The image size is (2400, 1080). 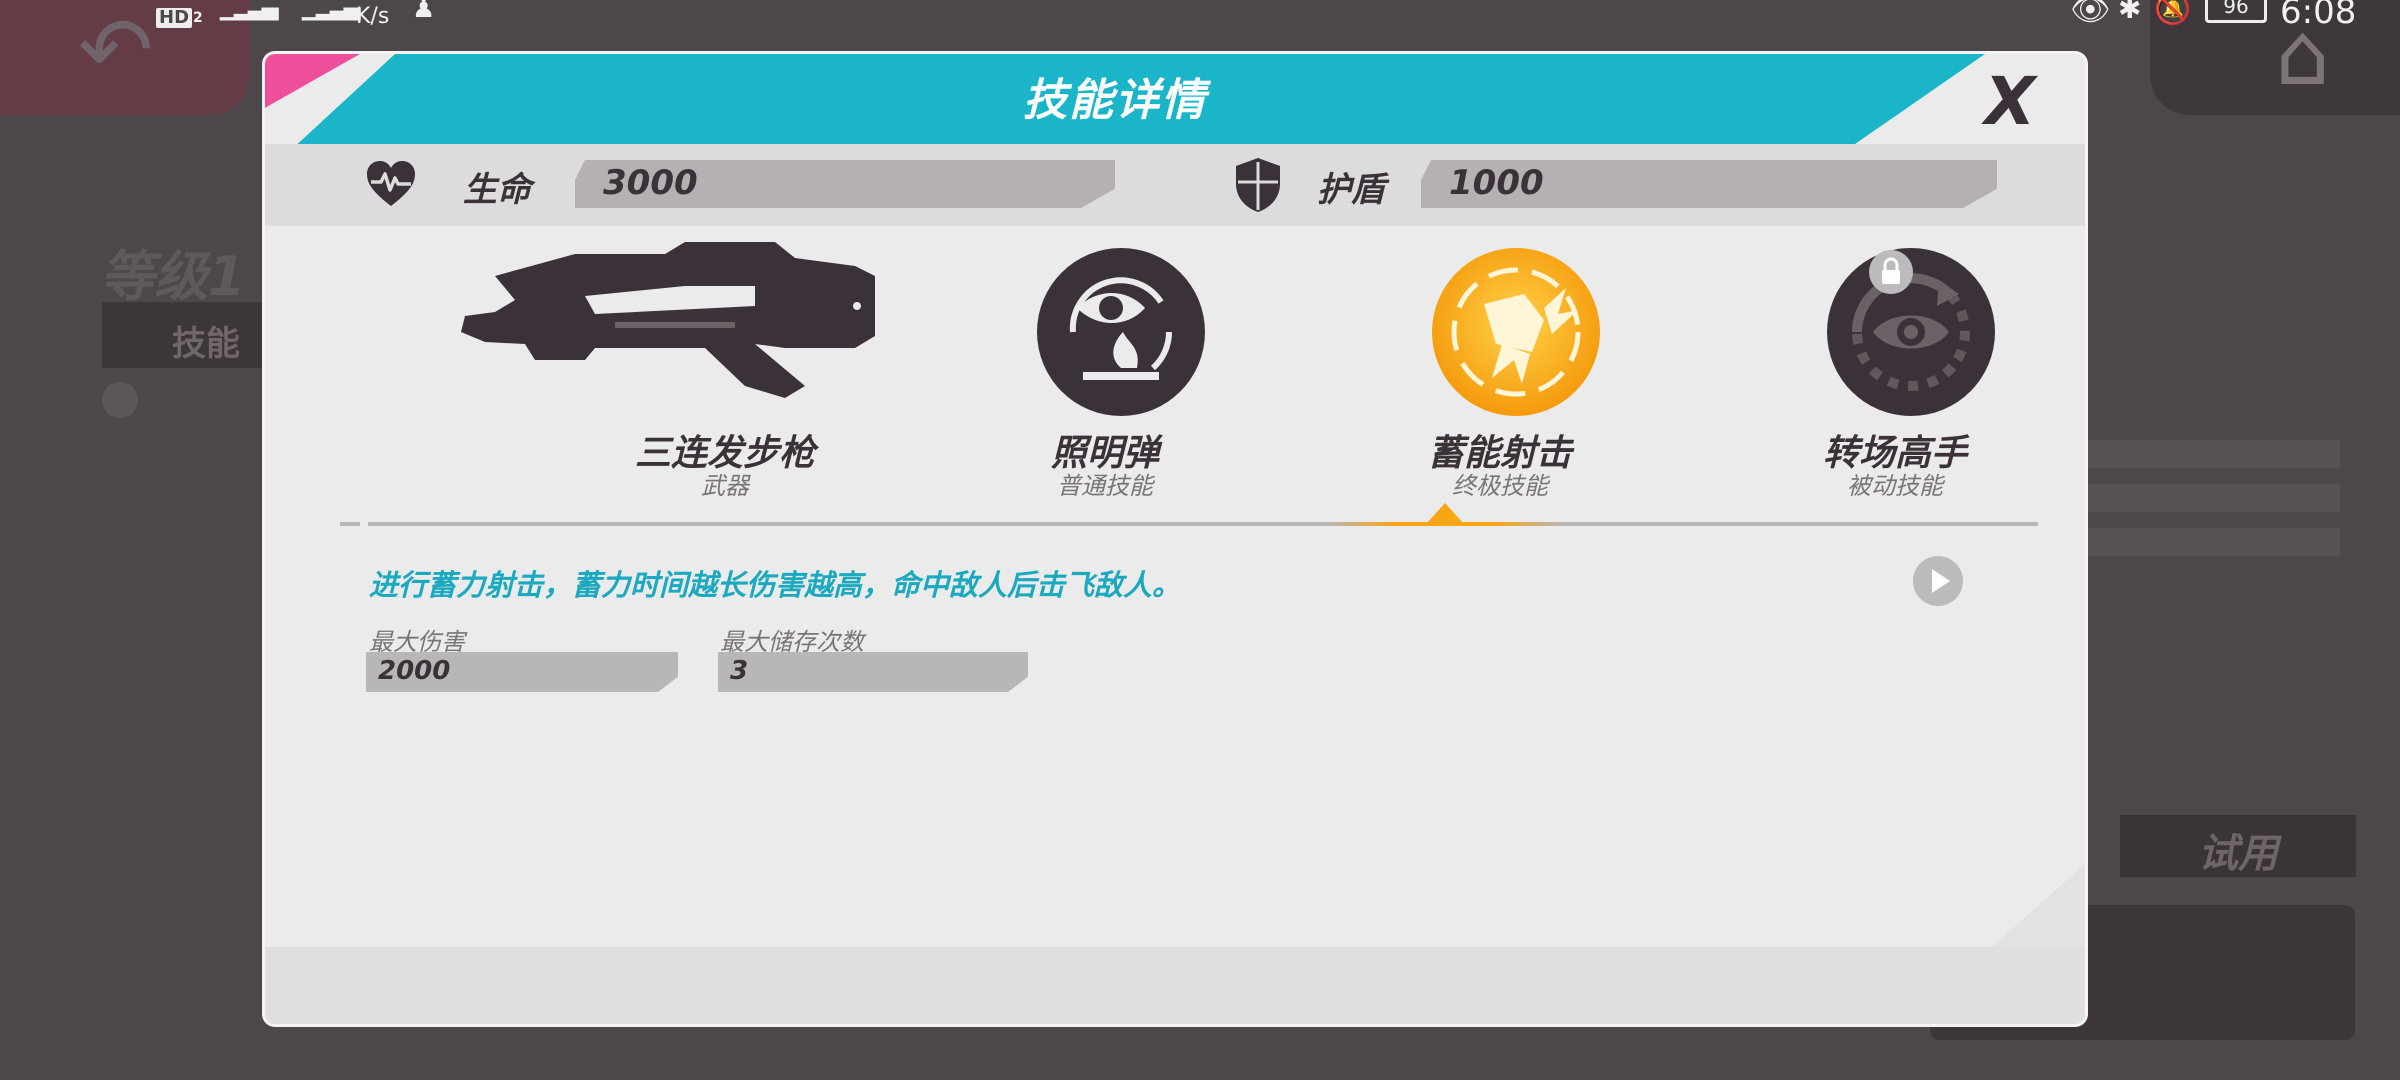 I want to click on dialog-header: 技能详情 X, so click(x=1175, y=114).